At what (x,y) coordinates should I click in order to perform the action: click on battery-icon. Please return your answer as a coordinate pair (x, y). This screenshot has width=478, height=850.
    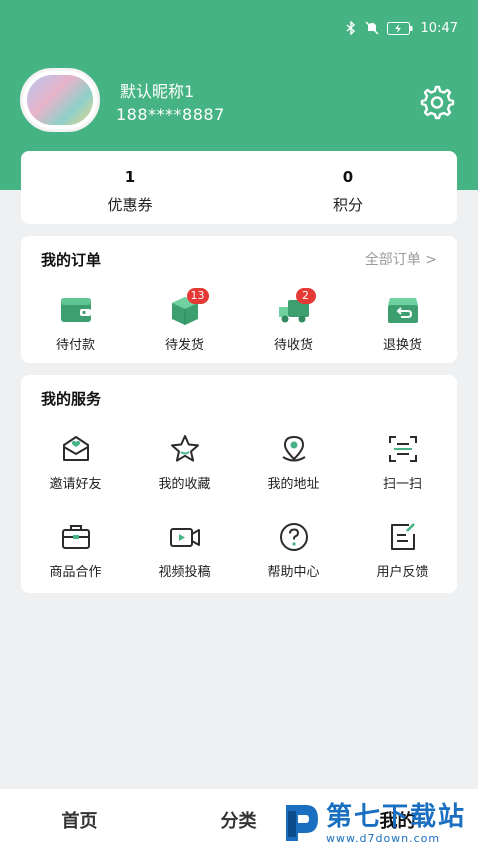
    Looking at the image, I should click on (399, 28).